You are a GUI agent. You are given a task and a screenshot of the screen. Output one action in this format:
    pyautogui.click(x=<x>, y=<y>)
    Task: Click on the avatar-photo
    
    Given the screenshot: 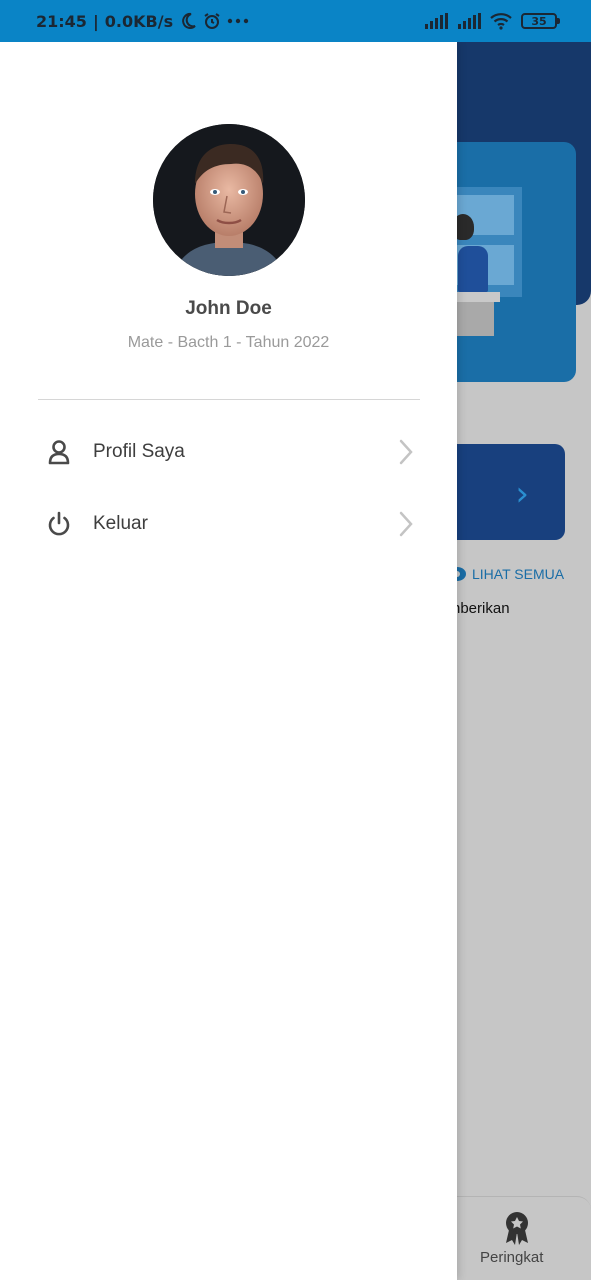 What is the action you would take?
    pyautogui.click(x=229, y=200)
    